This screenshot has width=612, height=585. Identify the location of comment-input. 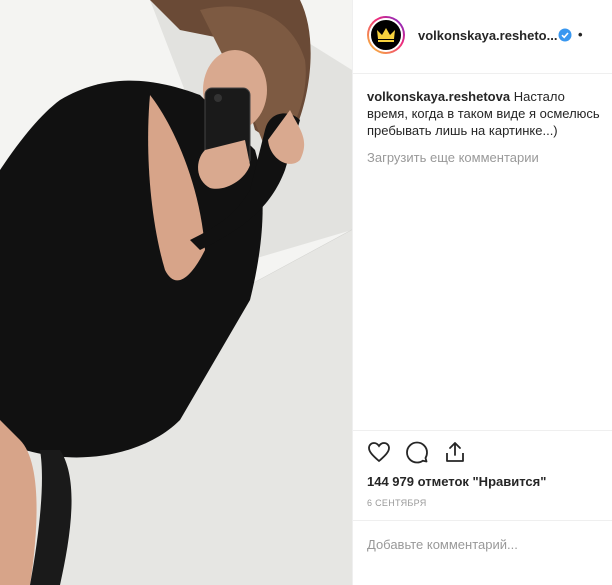
(482, 544).